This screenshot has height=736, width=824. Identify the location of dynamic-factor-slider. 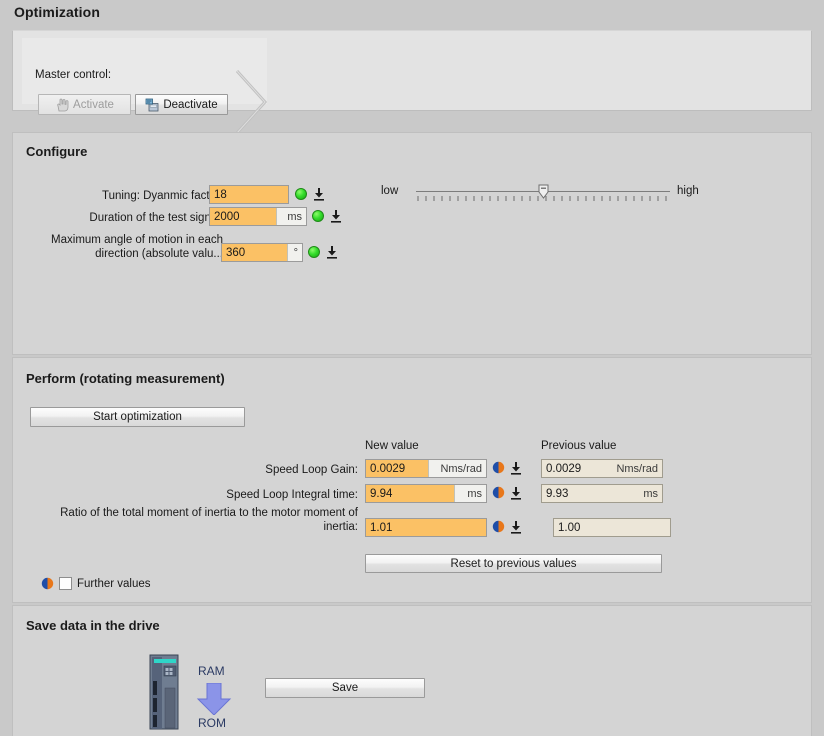
(543, 193).